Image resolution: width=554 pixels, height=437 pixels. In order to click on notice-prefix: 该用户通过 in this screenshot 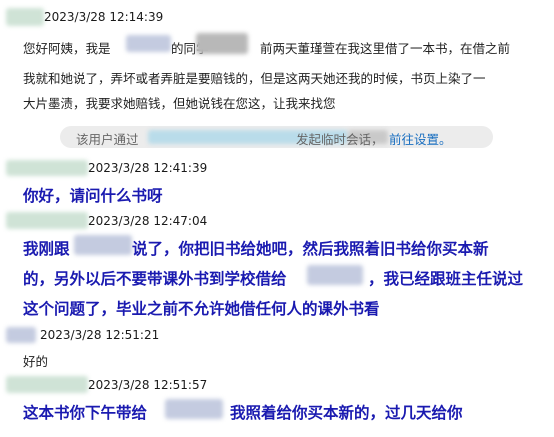, I will do `click(107, 139)`.